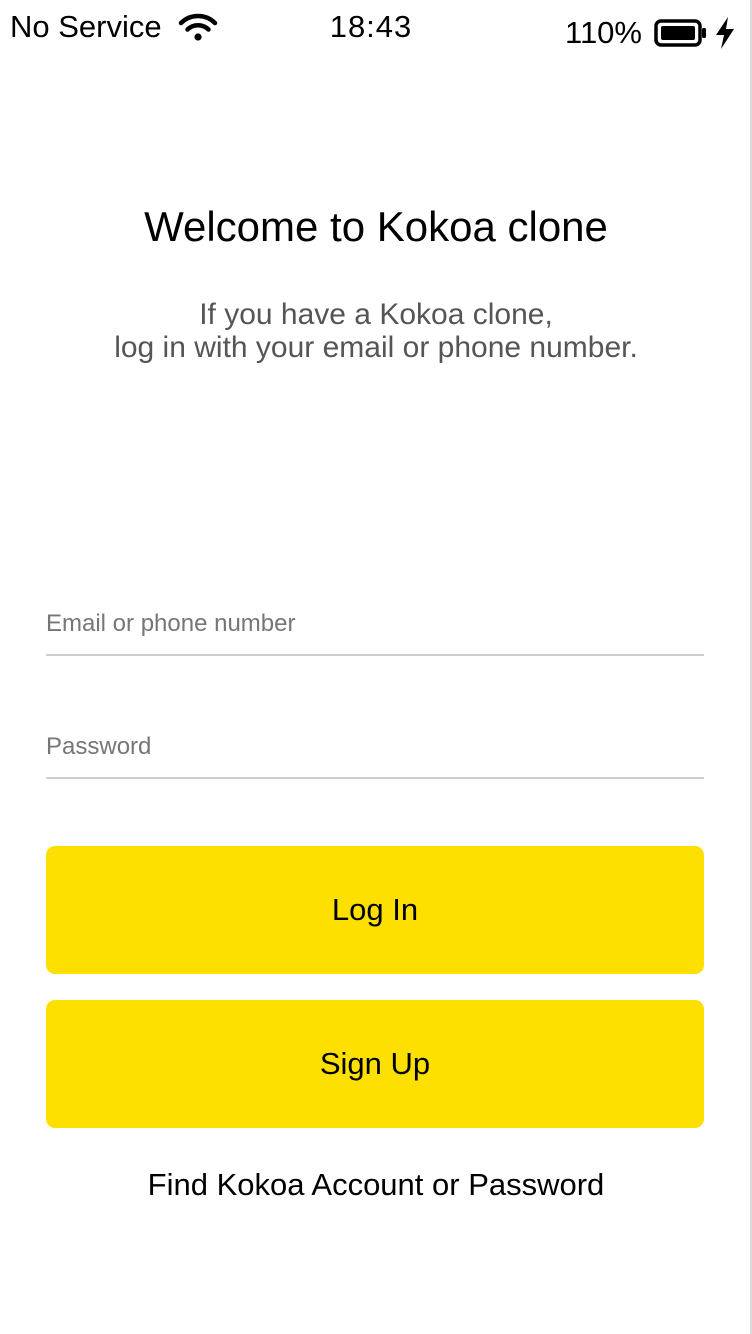 The width and height of the screenshot is (752, 1334). I want to click on status-bar: No Service 18:43 110%, so click(376, 30).